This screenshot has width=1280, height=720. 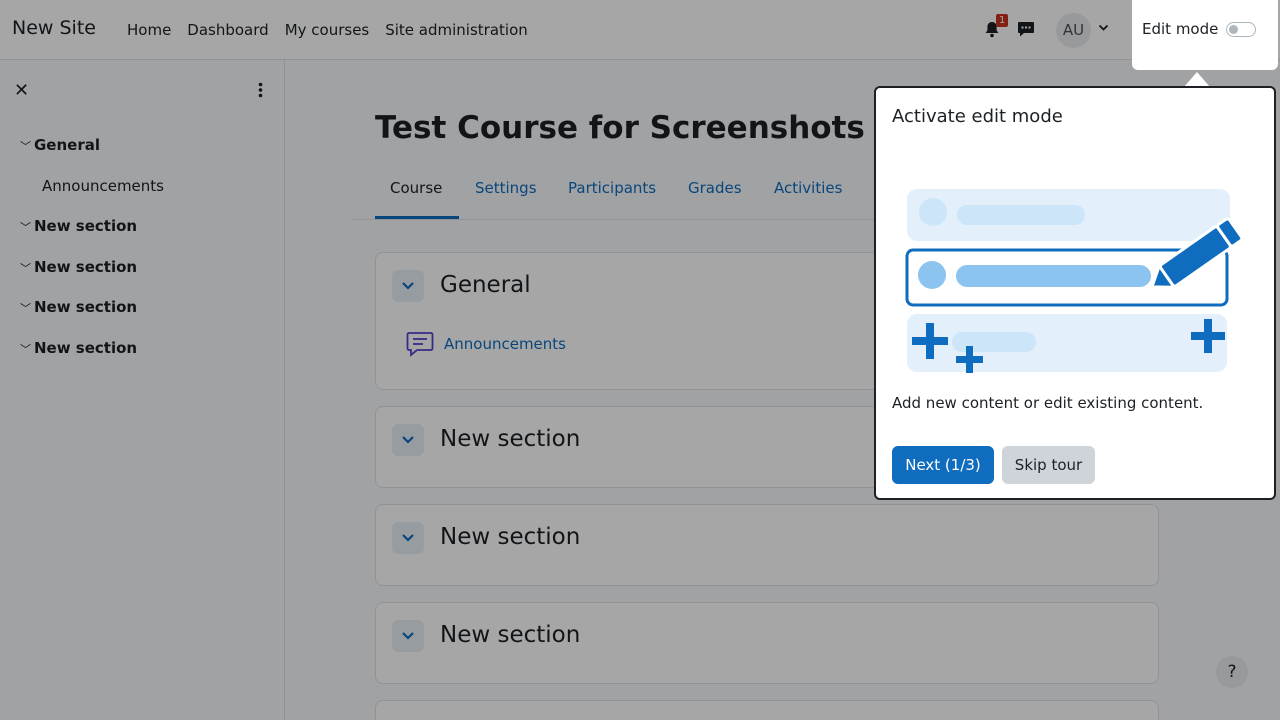 I want to click on edit-mode-label: Edit mode, so click(x=1180, y=29).